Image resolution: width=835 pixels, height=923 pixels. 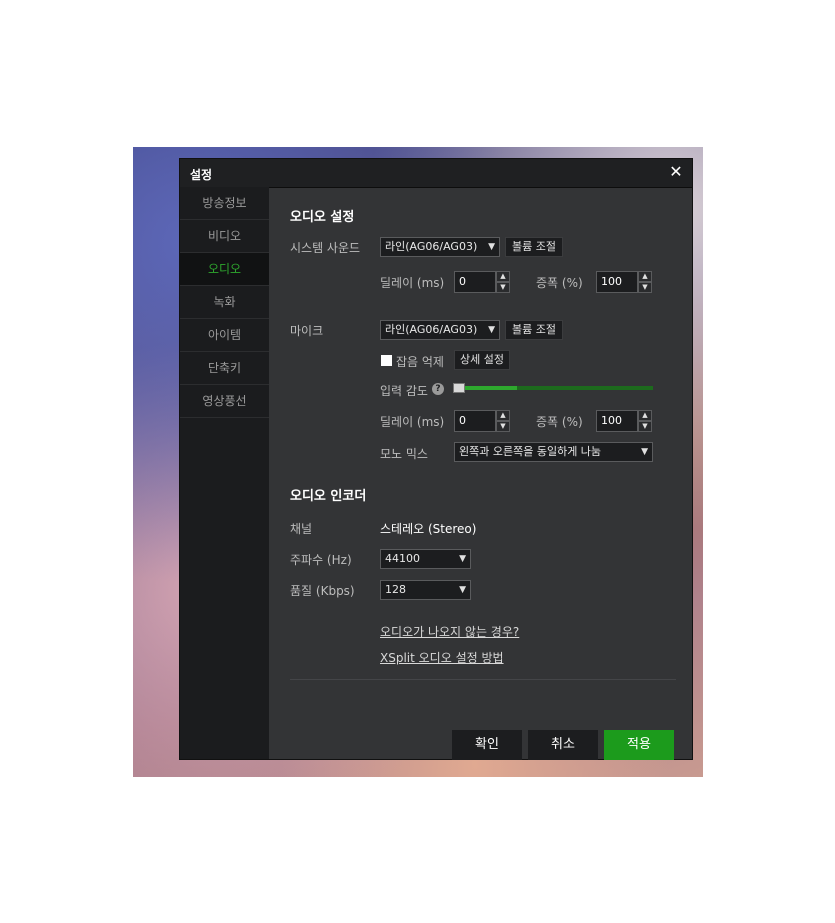 What do you see at coordinates (431, 329) in the screenshot?
I see `mic-device-value: 라인(AG06/AG03)` at bounding box center [431, 329].